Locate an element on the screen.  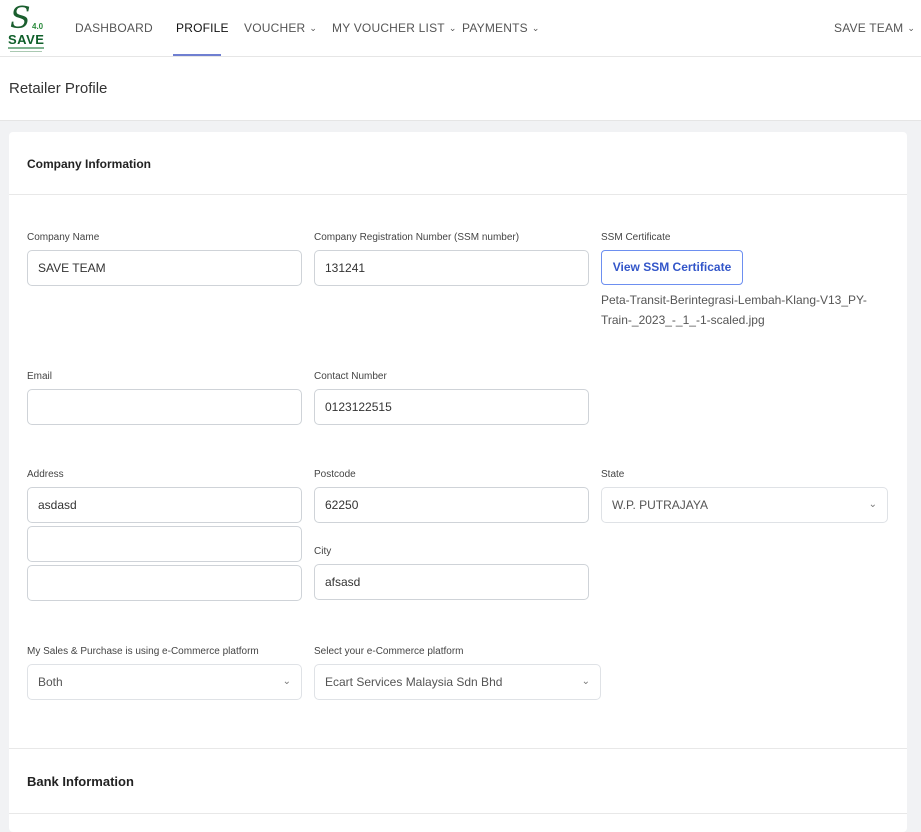
save-logo: S 4.0 SAVE is located at coordinates (26, 29).